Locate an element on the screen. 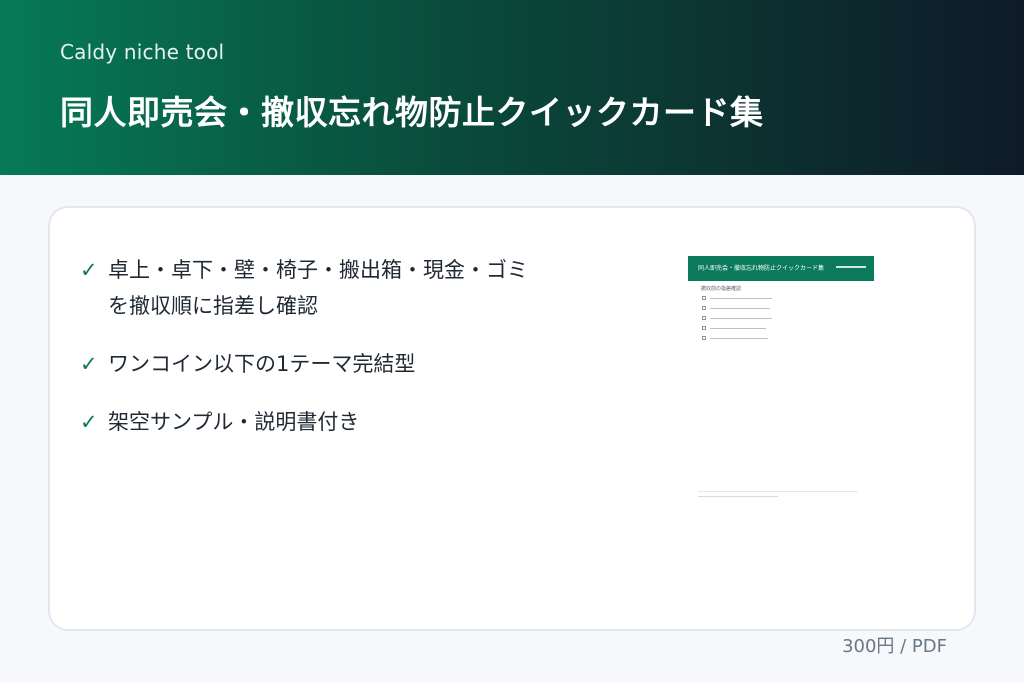  feature-item: ✓ 架空サンプル・説明書付き is located at coordinates (310, 422).